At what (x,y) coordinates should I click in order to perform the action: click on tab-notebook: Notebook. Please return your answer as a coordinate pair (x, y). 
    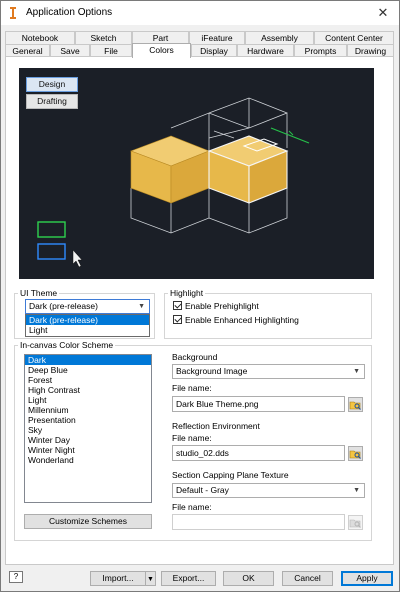
    Looking at the image, I should click on (40, 37).